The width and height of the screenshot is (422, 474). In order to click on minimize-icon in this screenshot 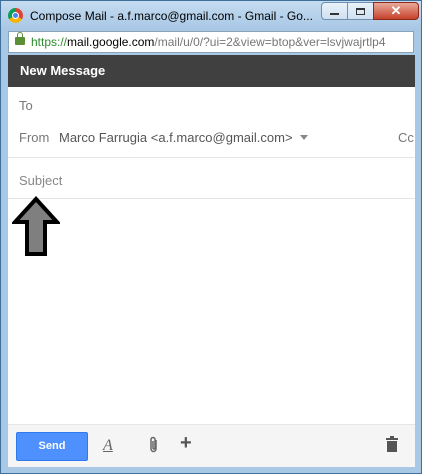, I will do `click(334, 14)`.